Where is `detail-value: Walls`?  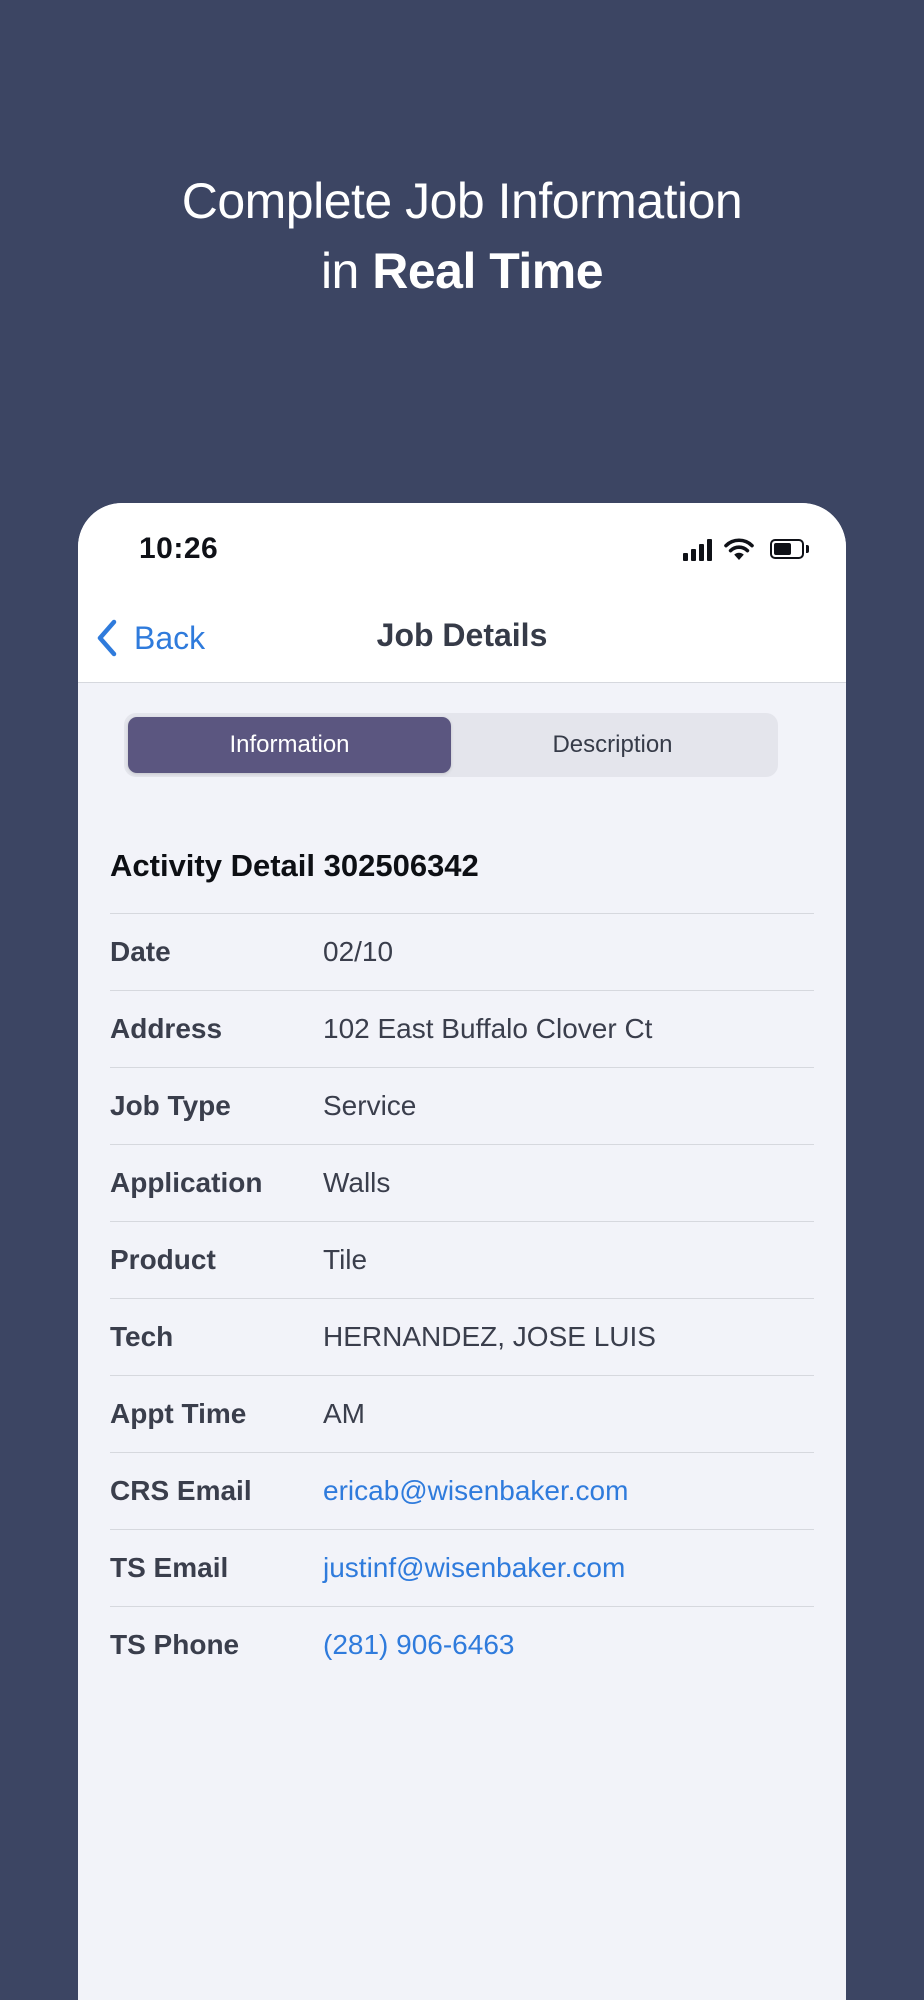
detail-value: Walls is located at coordinates (357, 1182).